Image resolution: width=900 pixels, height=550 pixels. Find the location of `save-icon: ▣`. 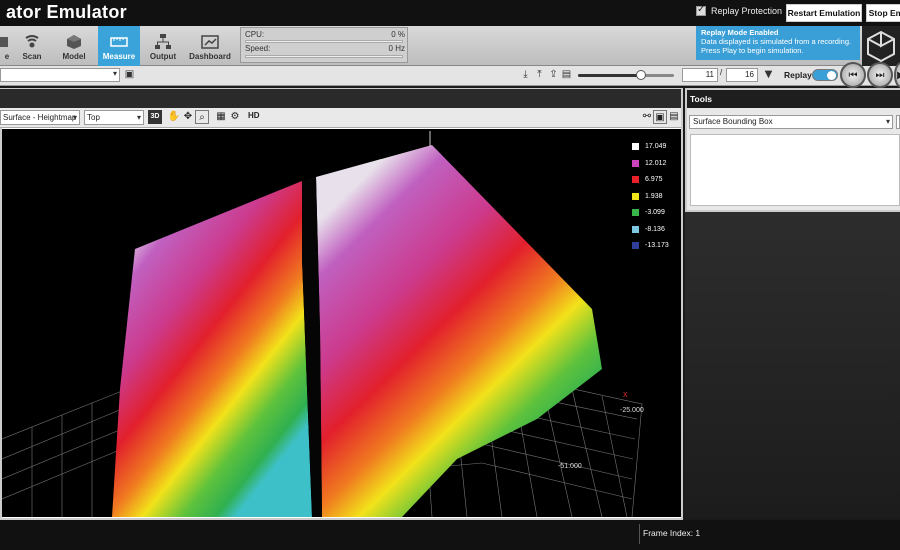

save-icon: ▣ is located at coordinates (129, 74).